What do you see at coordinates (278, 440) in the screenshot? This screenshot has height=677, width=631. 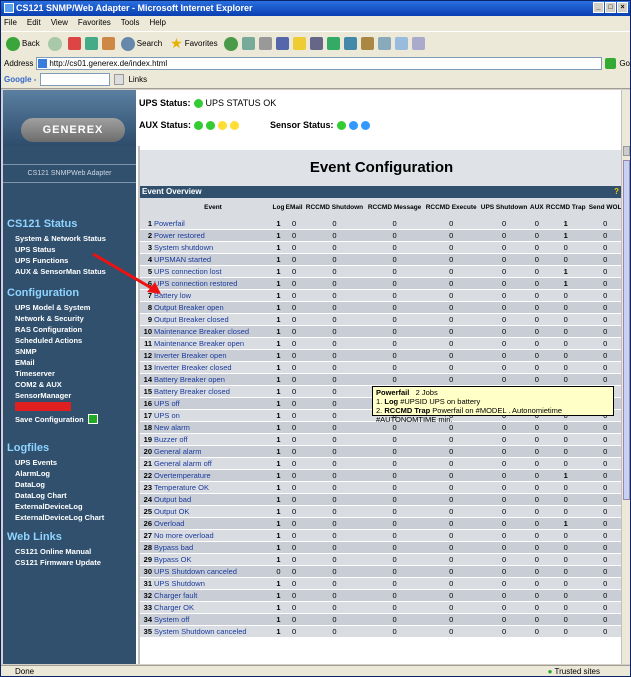 I see `job-count-cell: 1` at bounding box center [278, 440].